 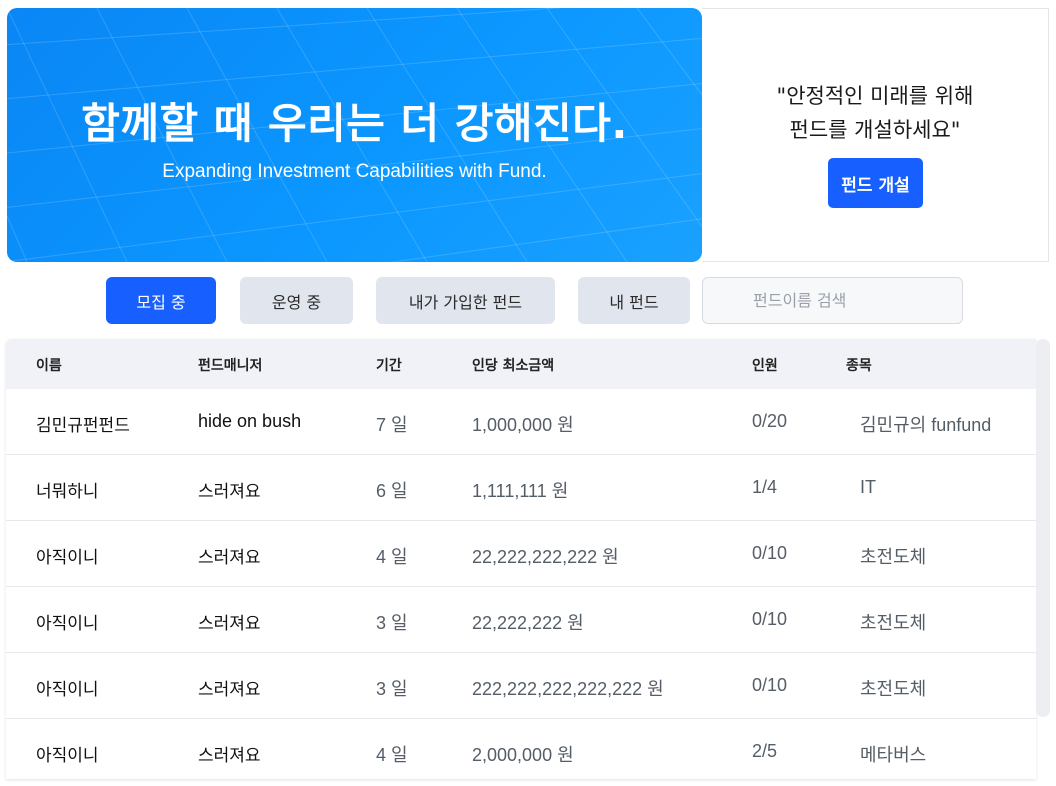 What do you see at coordinates (67, 492) in the screenshot?
I see `cell-name: 너뭐하니` at bounding box center [67, 492].